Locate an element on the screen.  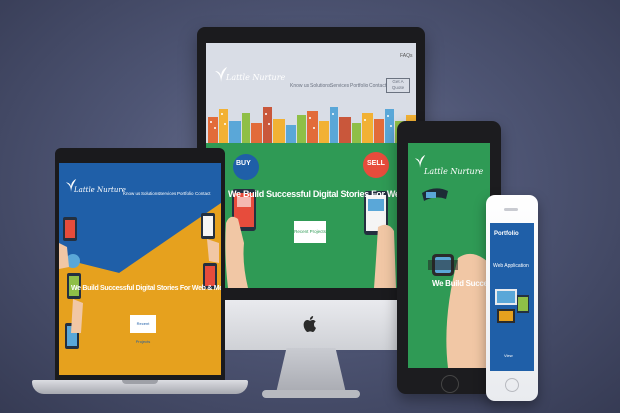
get-quote-button: Get A Quote is located at coordinates (398, 85).